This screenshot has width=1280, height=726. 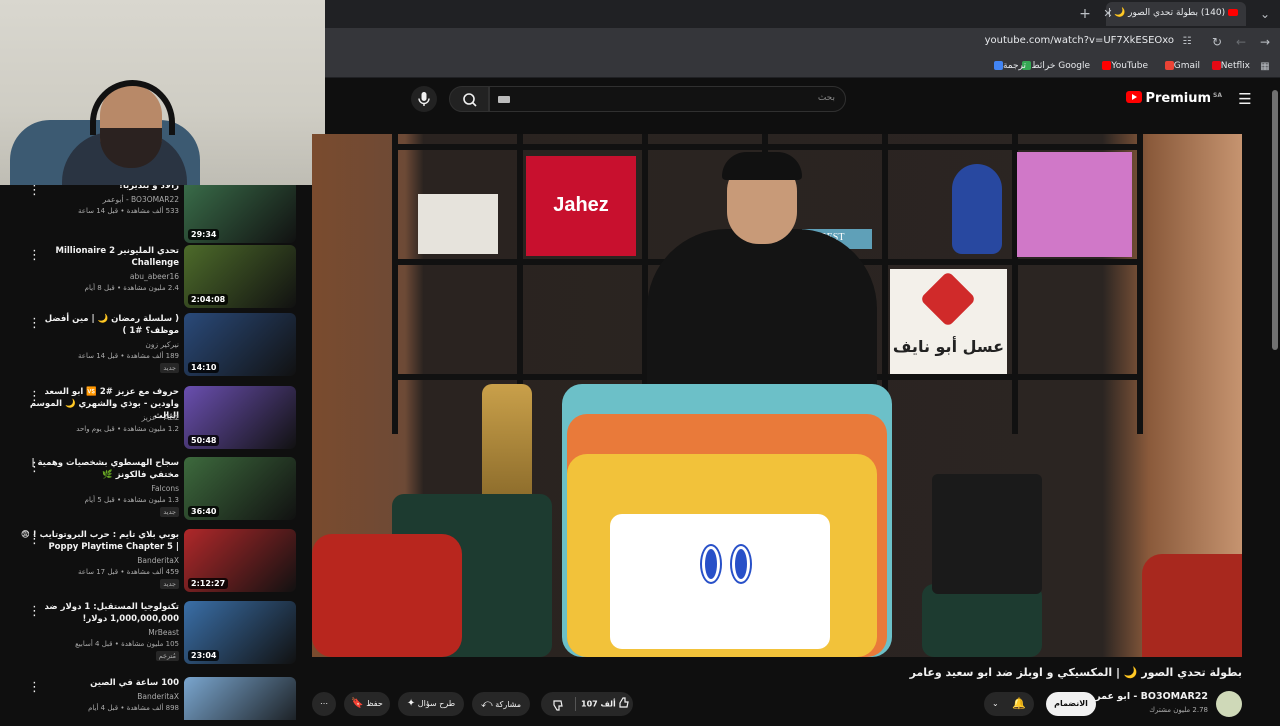 I want to click on share-button: ⤺ مشاركة, so click(x=501, y=704).